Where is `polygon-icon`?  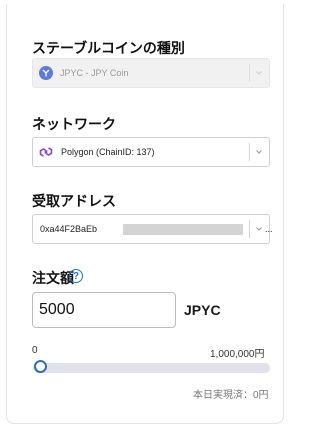 polygon-icon is located at coordinates (46, 152).